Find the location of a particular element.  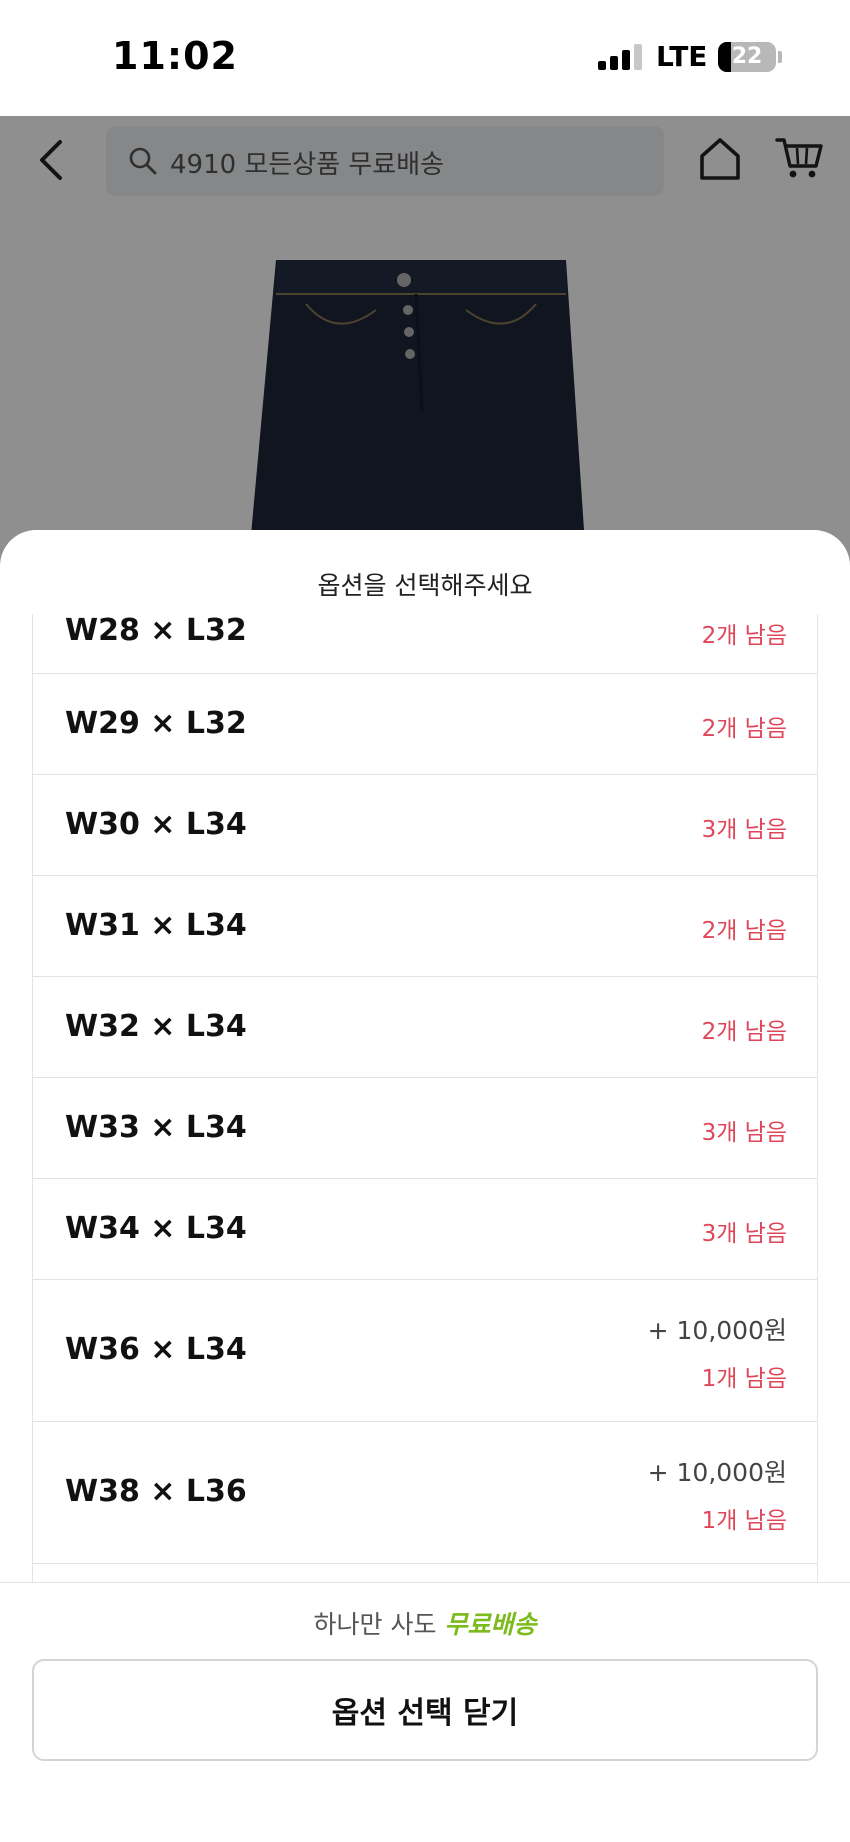

option-label: W36 × L34 is located at coordinates (156, 1349).